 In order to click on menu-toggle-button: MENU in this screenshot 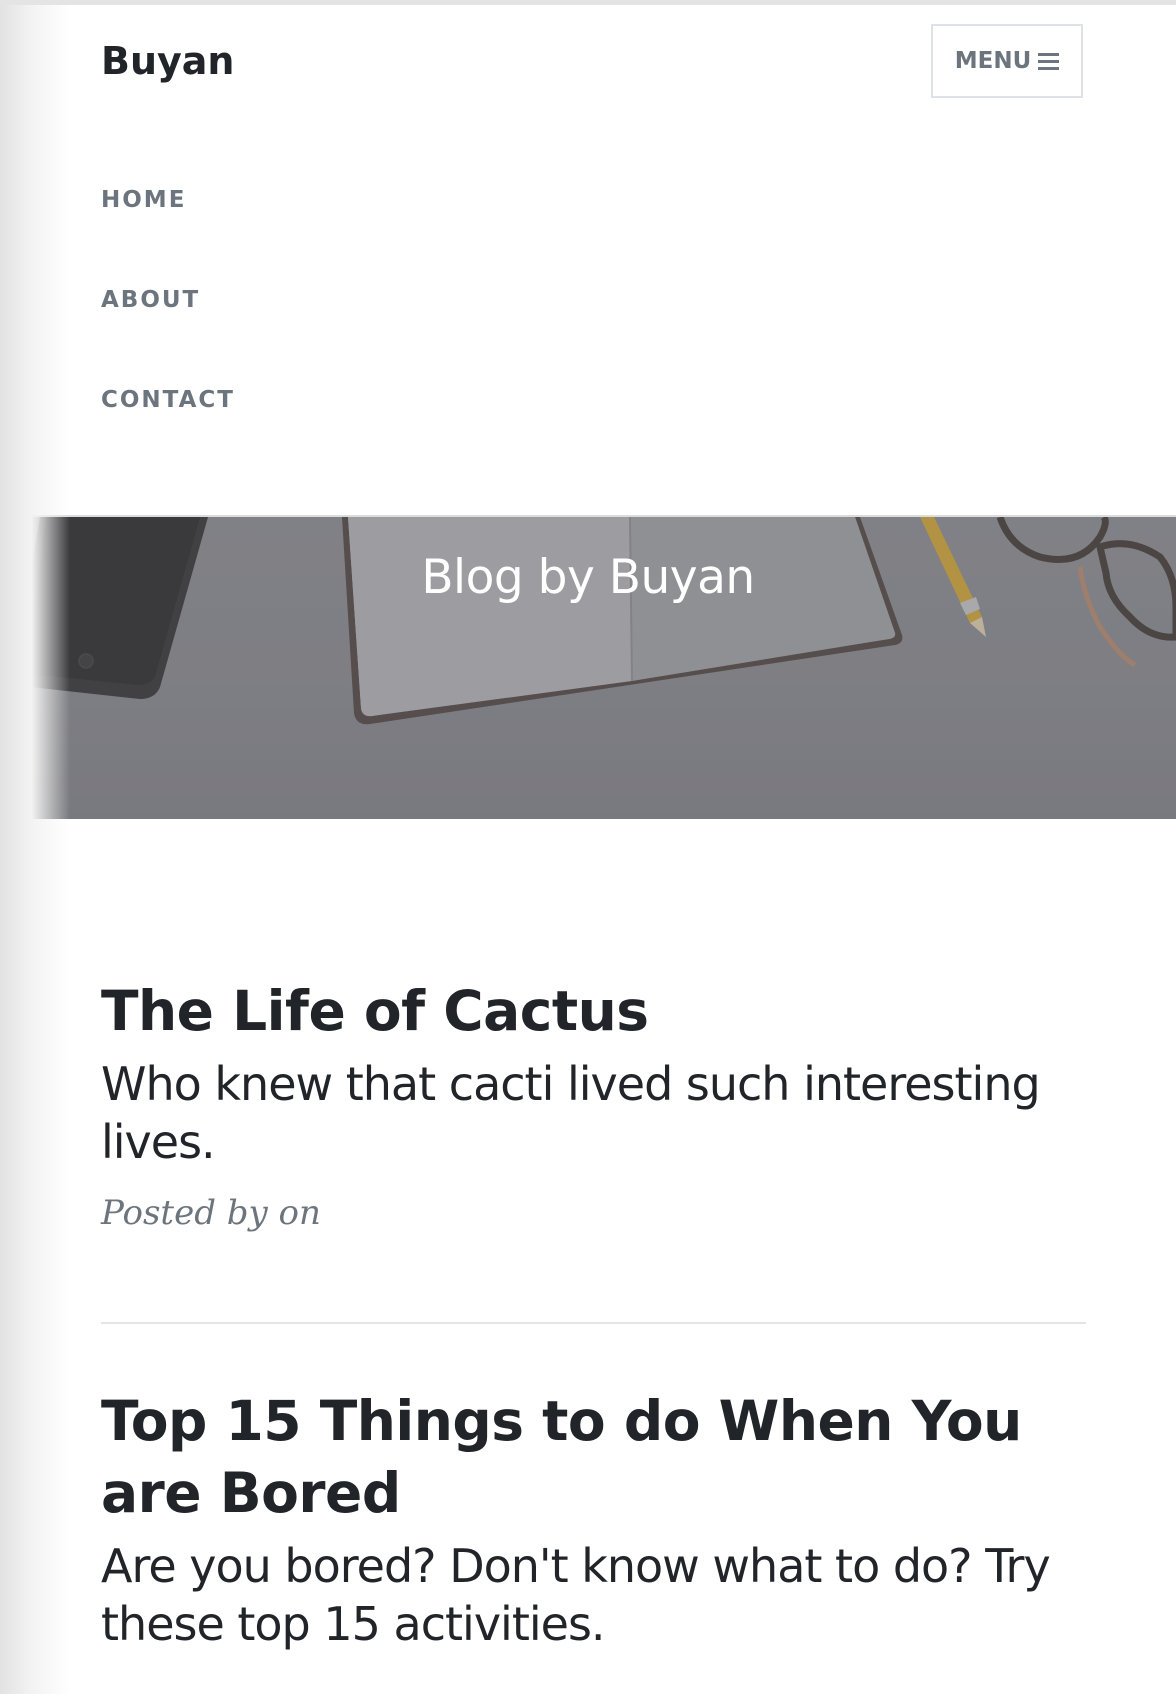, I will do `click(1007, 61)`.